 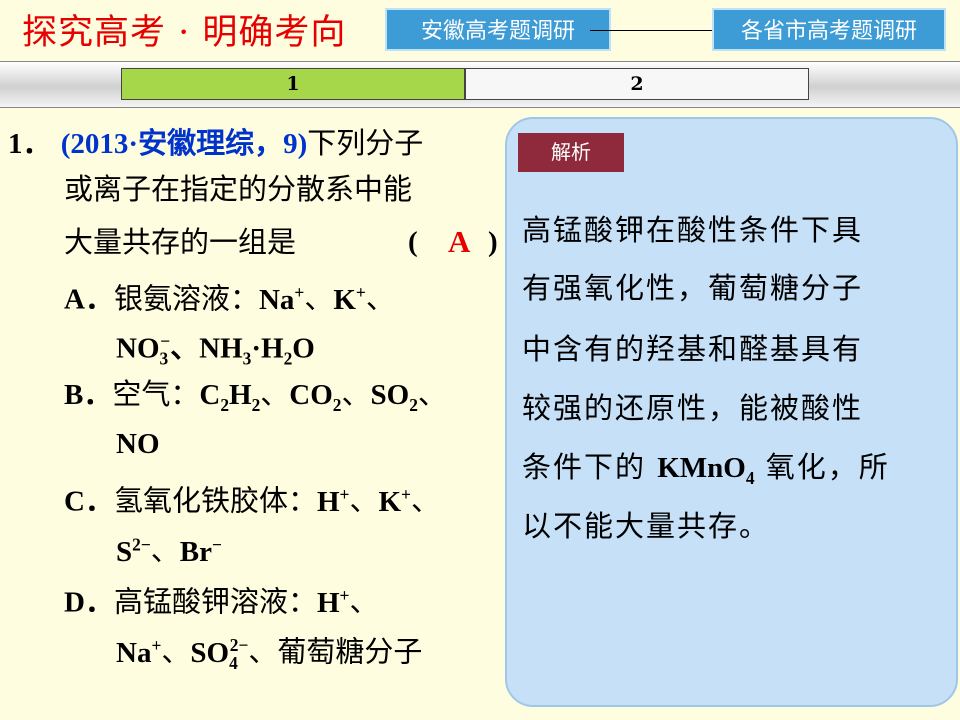 I want to click on analysis-line-3: 中含有的羟基和醛基具有, so click(x=693, y=349).